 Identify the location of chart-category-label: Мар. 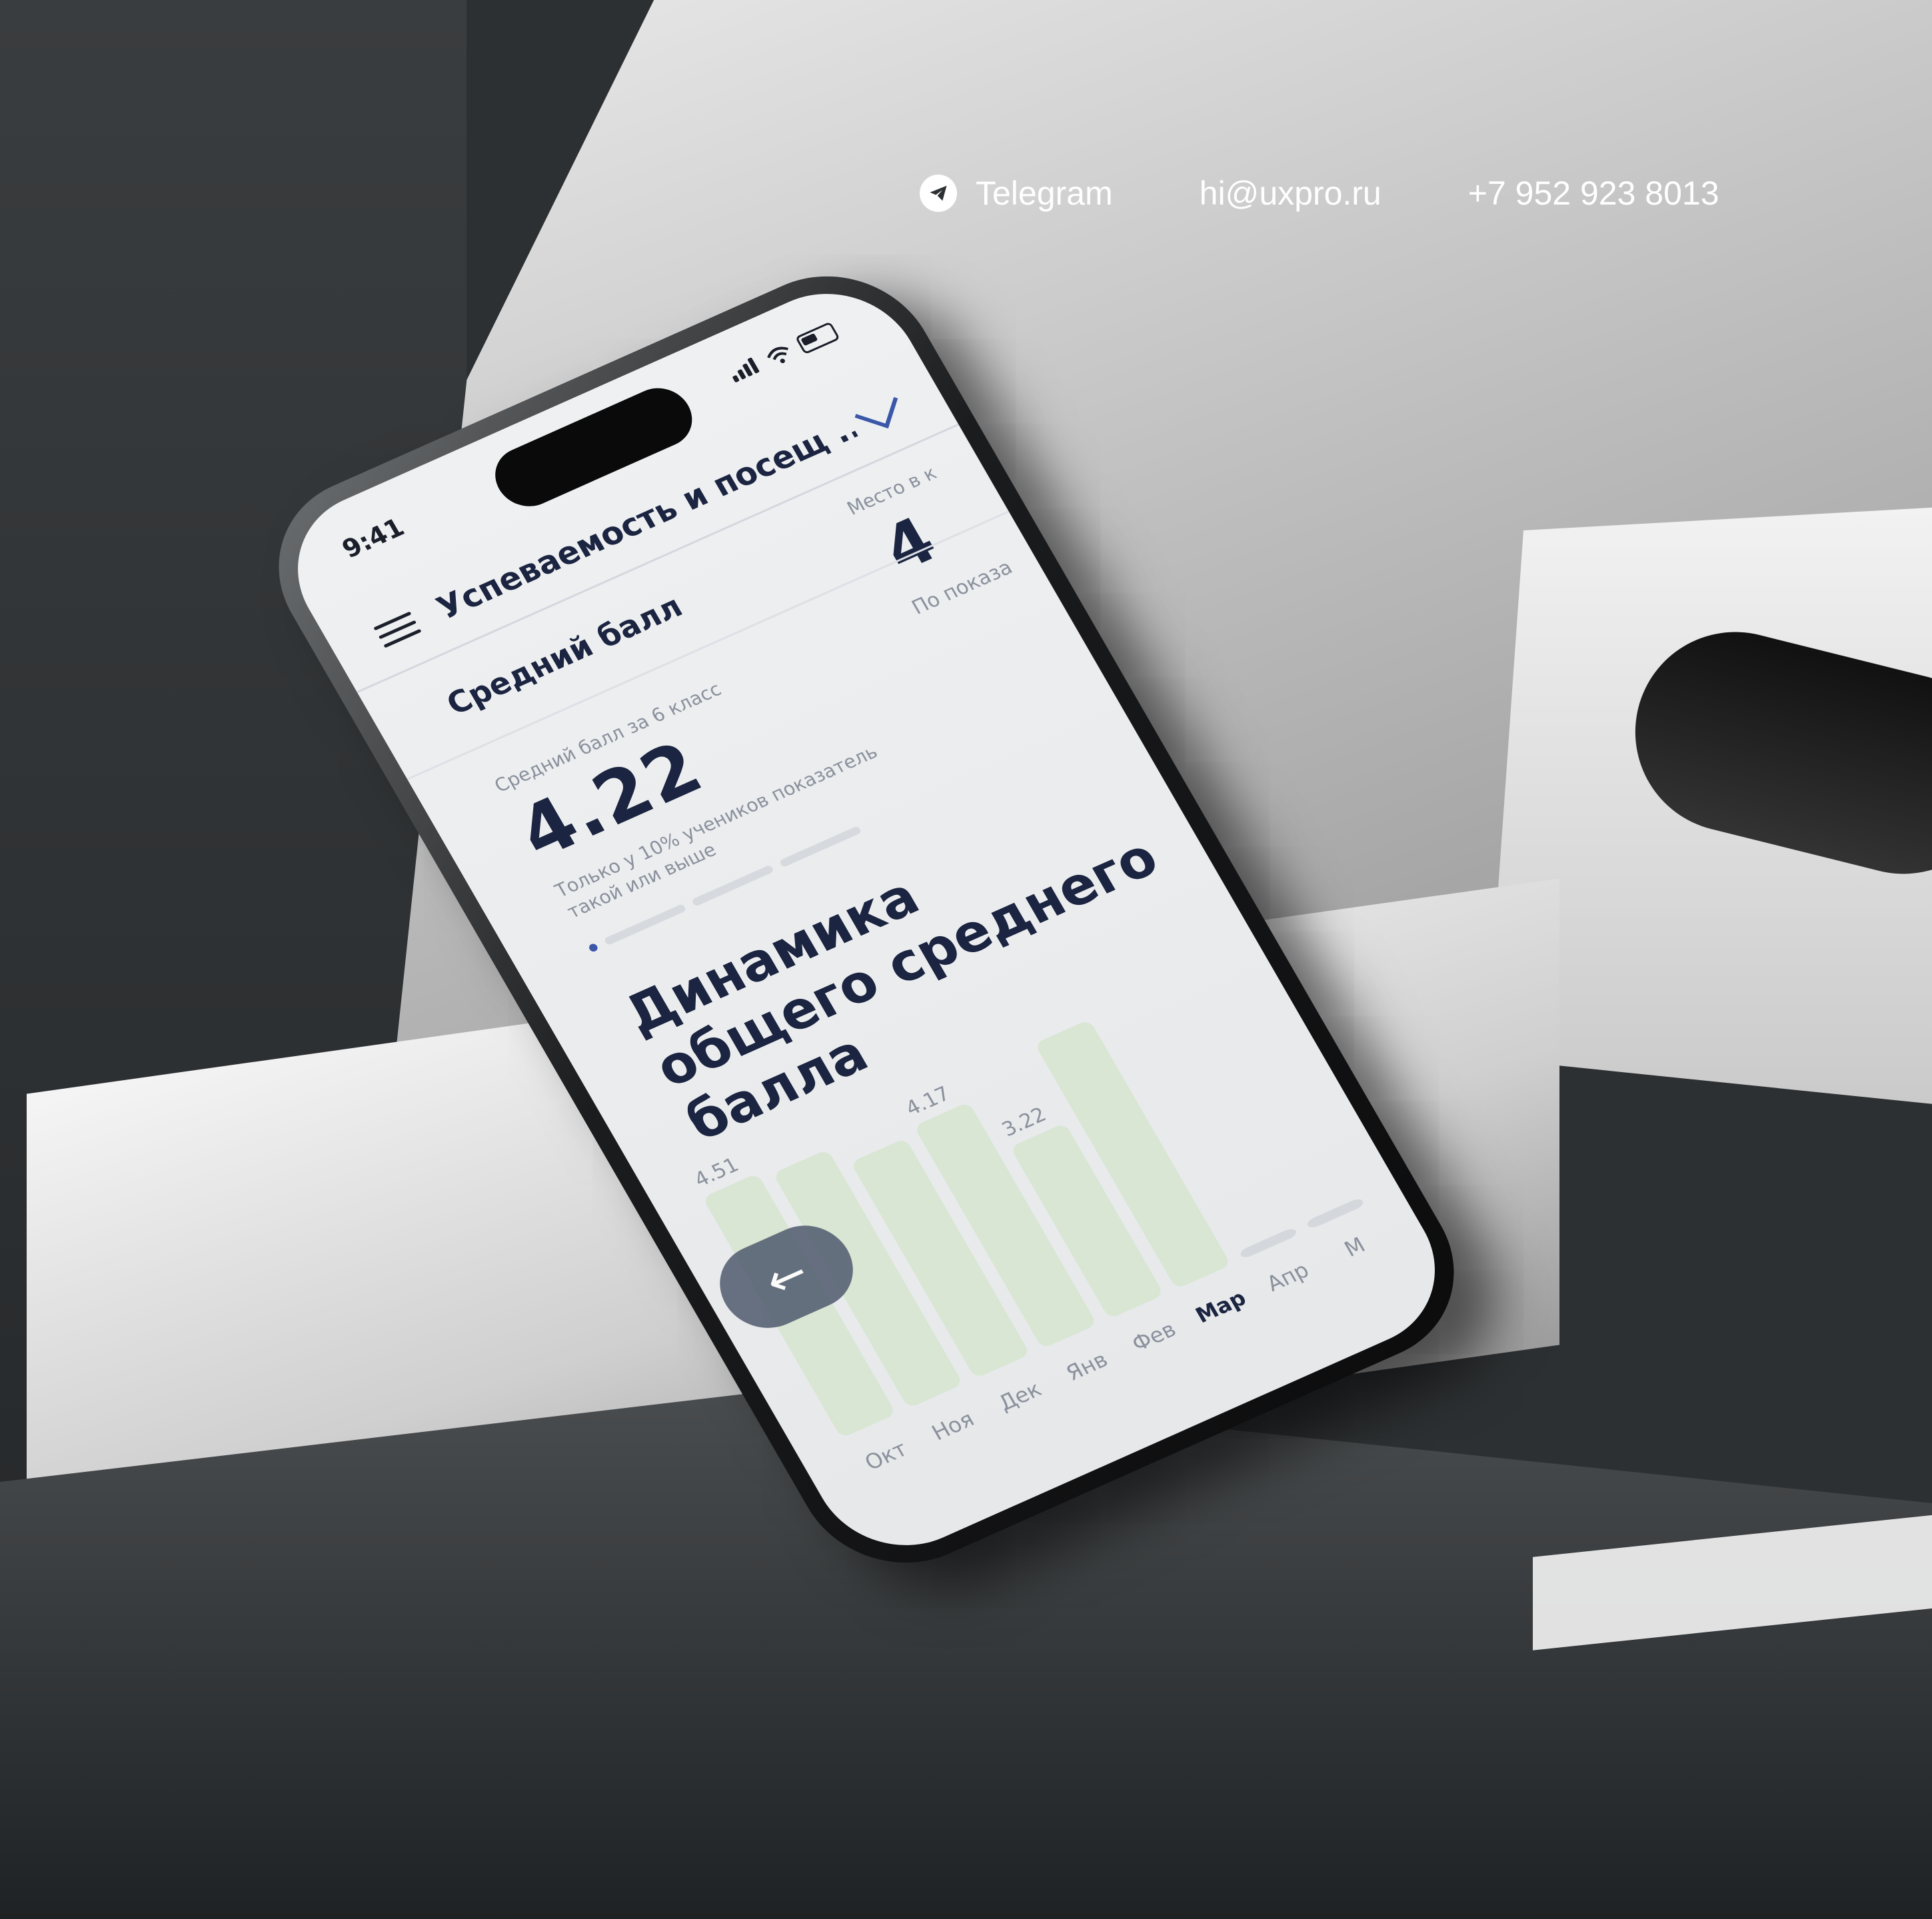
(1221, 1306).